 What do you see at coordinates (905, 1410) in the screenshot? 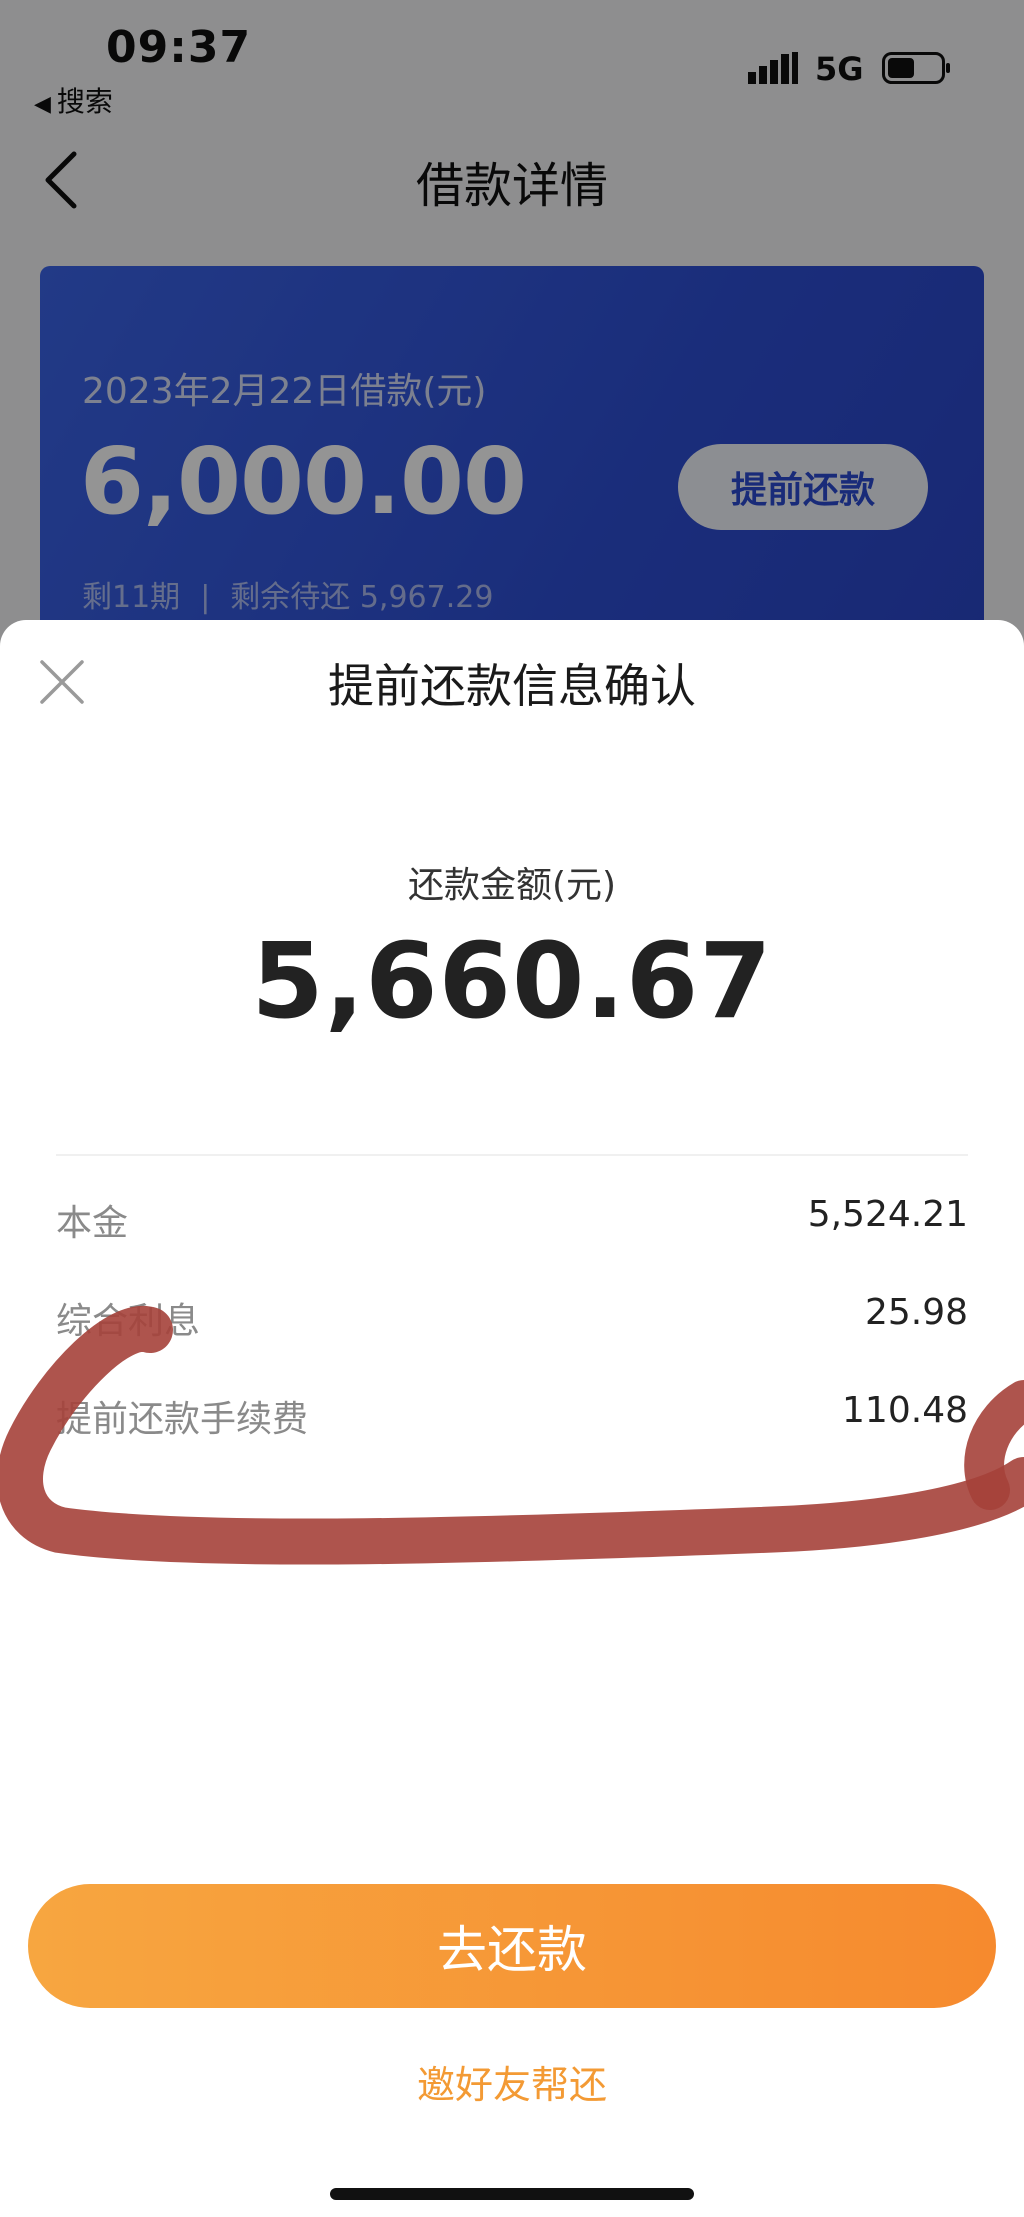
I see `detail-value: 110.48` at bounding box center [905, 1410].